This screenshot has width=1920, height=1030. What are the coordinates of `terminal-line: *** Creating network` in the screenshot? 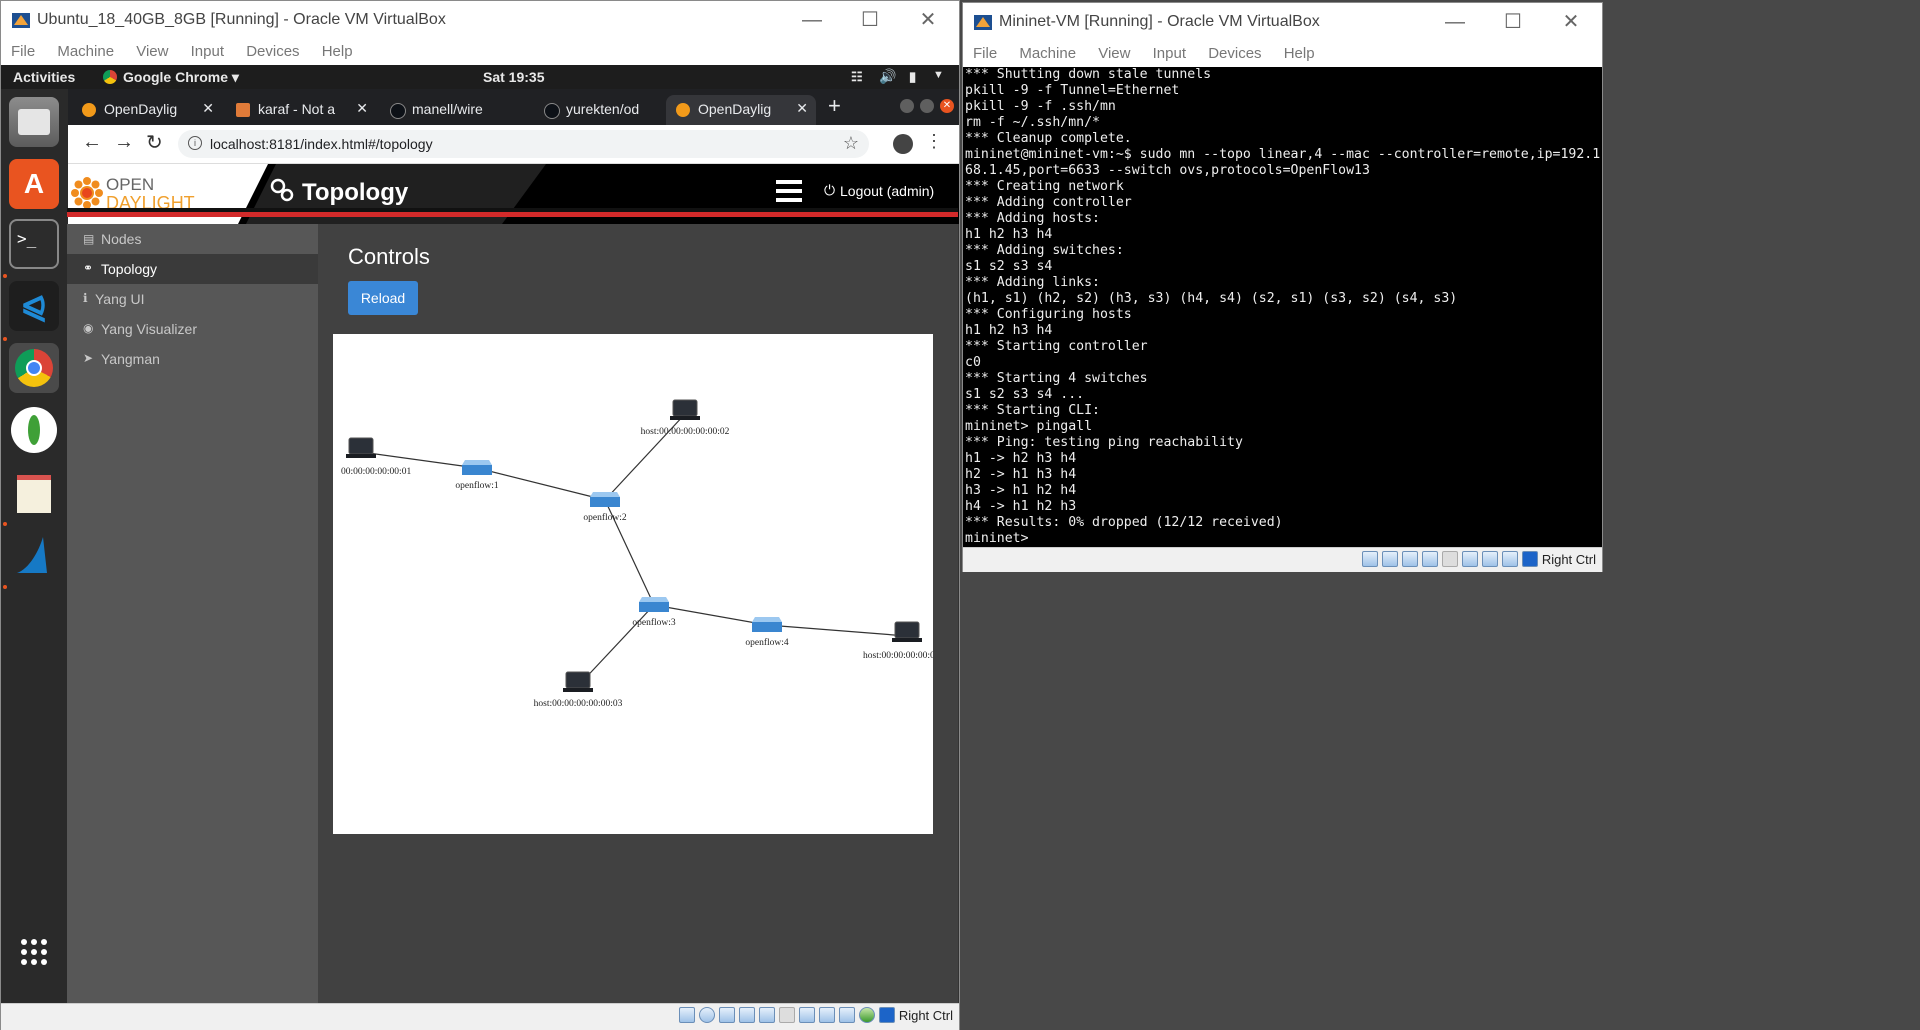 It's located at (1044, 186).